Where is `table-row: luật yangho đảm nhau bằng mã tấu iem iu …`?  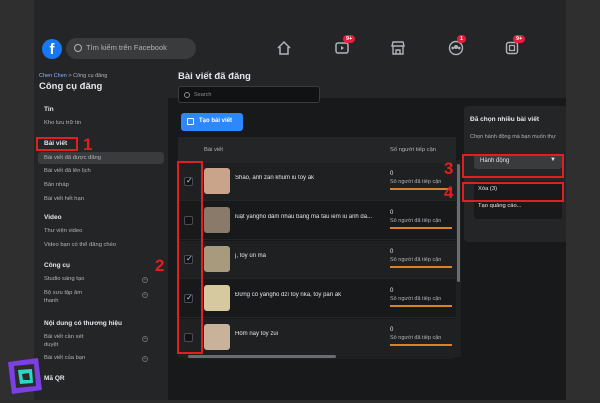 table-row: luật yangho đảm nhau bằng mã tấu iem iu … is located at coordinates (317, 221).